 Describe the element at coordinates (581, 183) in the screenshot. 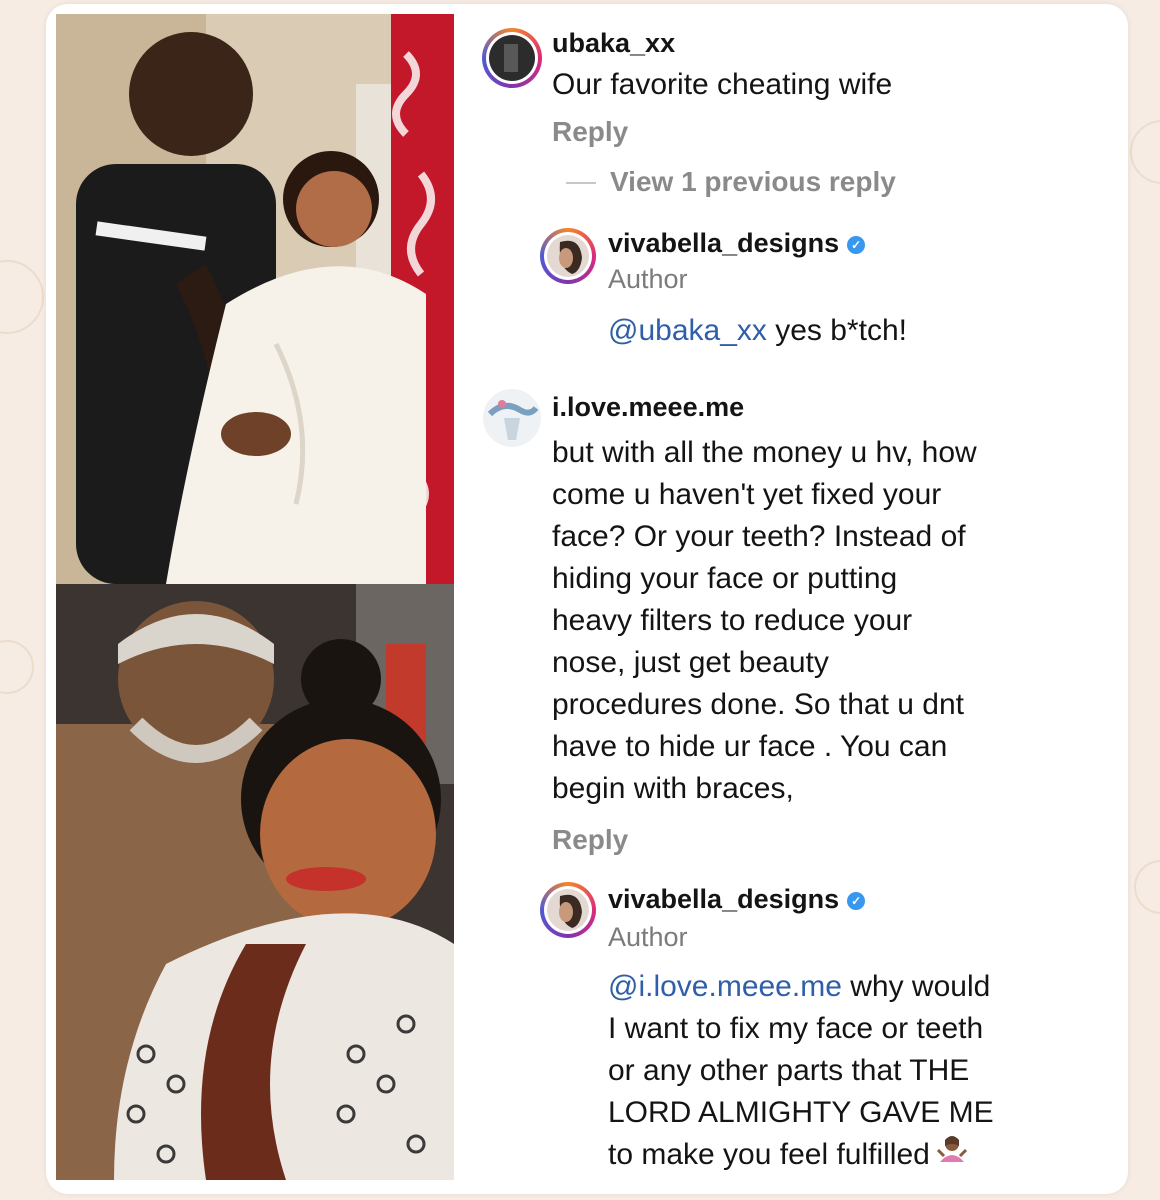

I see `thread-divider` at that location.